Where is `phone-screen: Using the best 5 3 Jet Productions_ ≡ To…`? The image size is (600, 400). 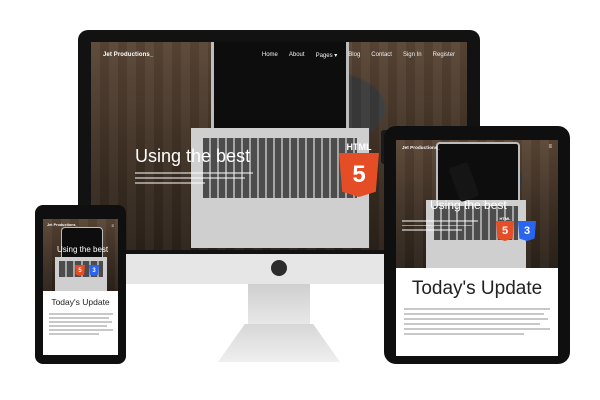
phone-screen: Using the best 5 3 Jet Productions_ ≡ To… is located at coordinates (80, 287).